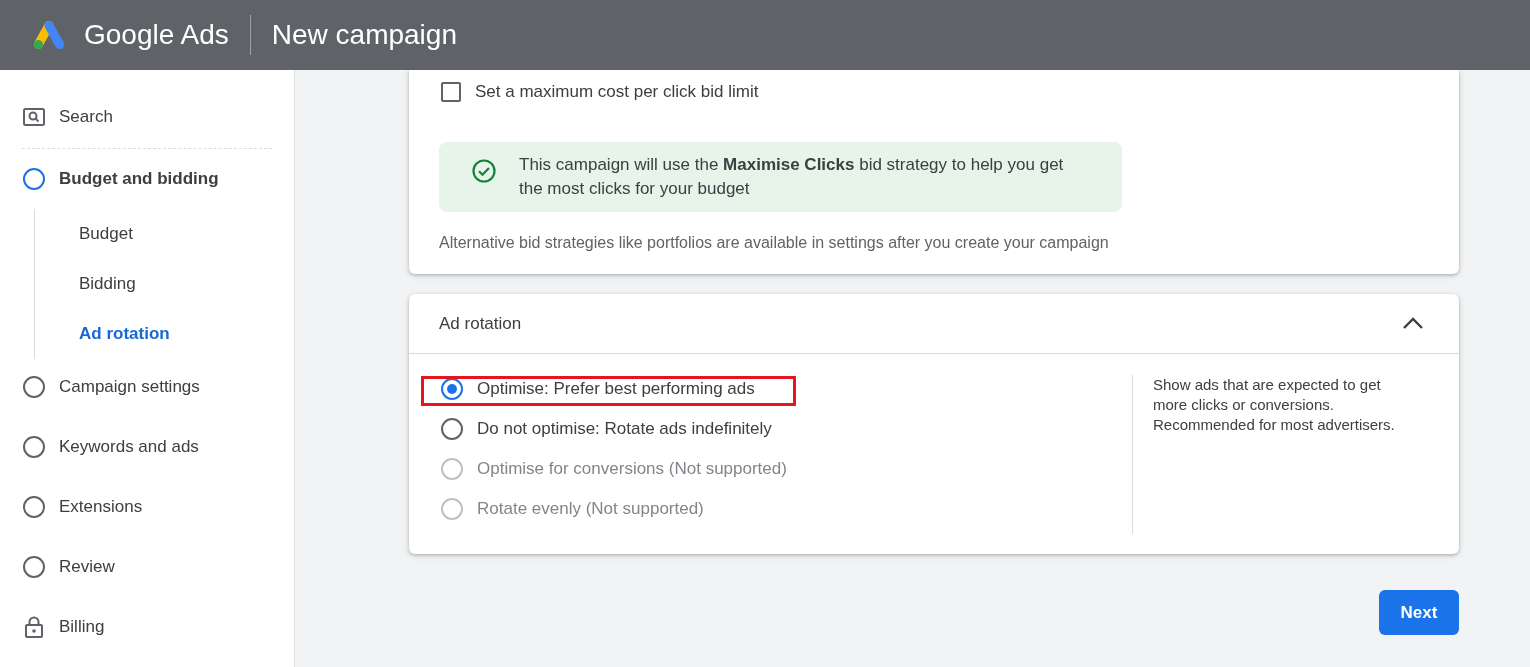 The height and width of the screenshot is (667, 1530). Describe the element at coordinates (156, 35) in the screenshot. I see `product-name: Google Ads` at that location.